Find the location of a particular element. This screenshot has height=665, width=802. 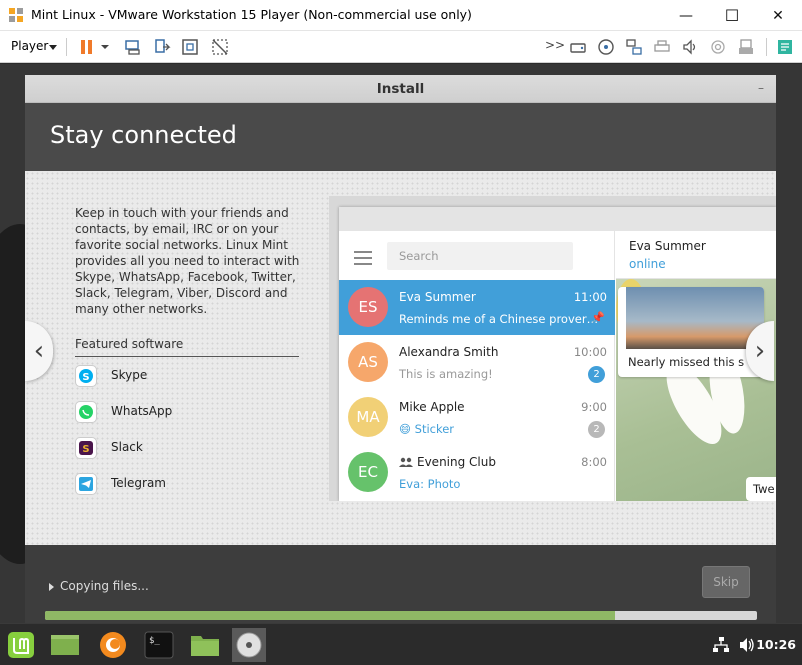

network-adapter-icon is located at coordinates (634, 47).